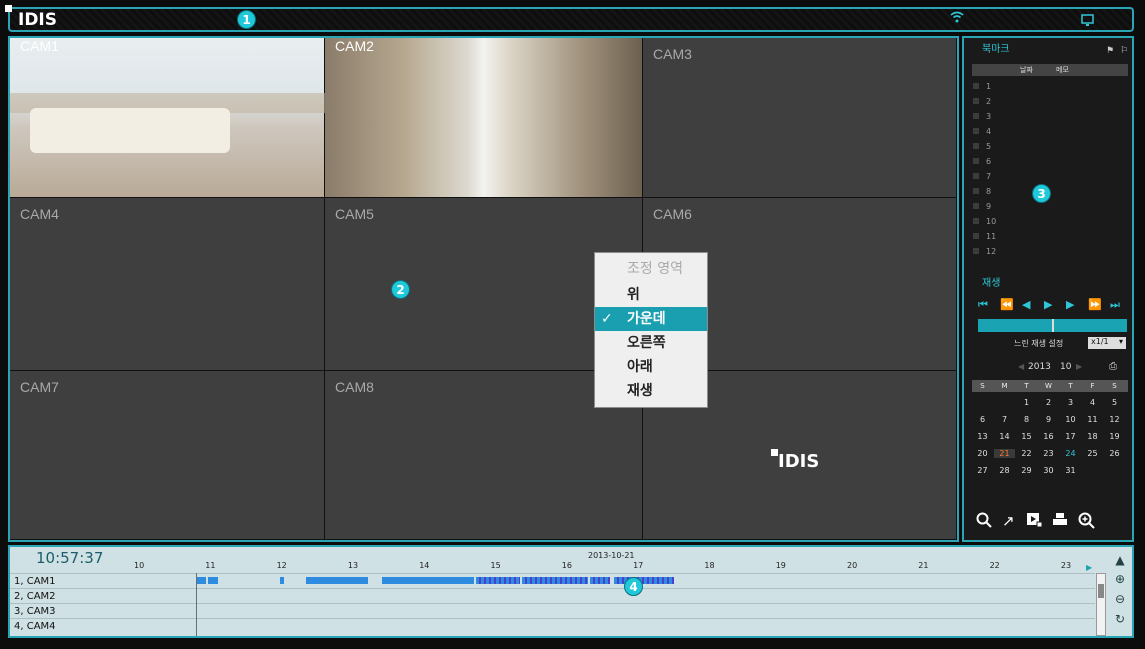 This screenshot has height=649, width=1145. I want to click on zoom-icon, so click(1086, 522).